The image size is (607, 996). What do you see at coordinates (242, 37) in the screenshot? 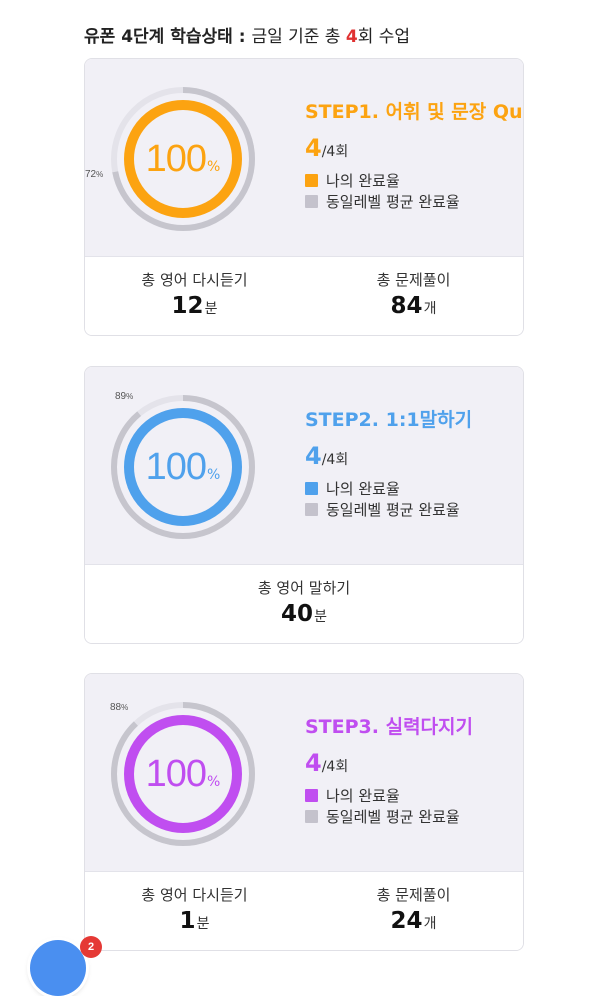
I see `header-colon: :` at bounding box center [242, 37].